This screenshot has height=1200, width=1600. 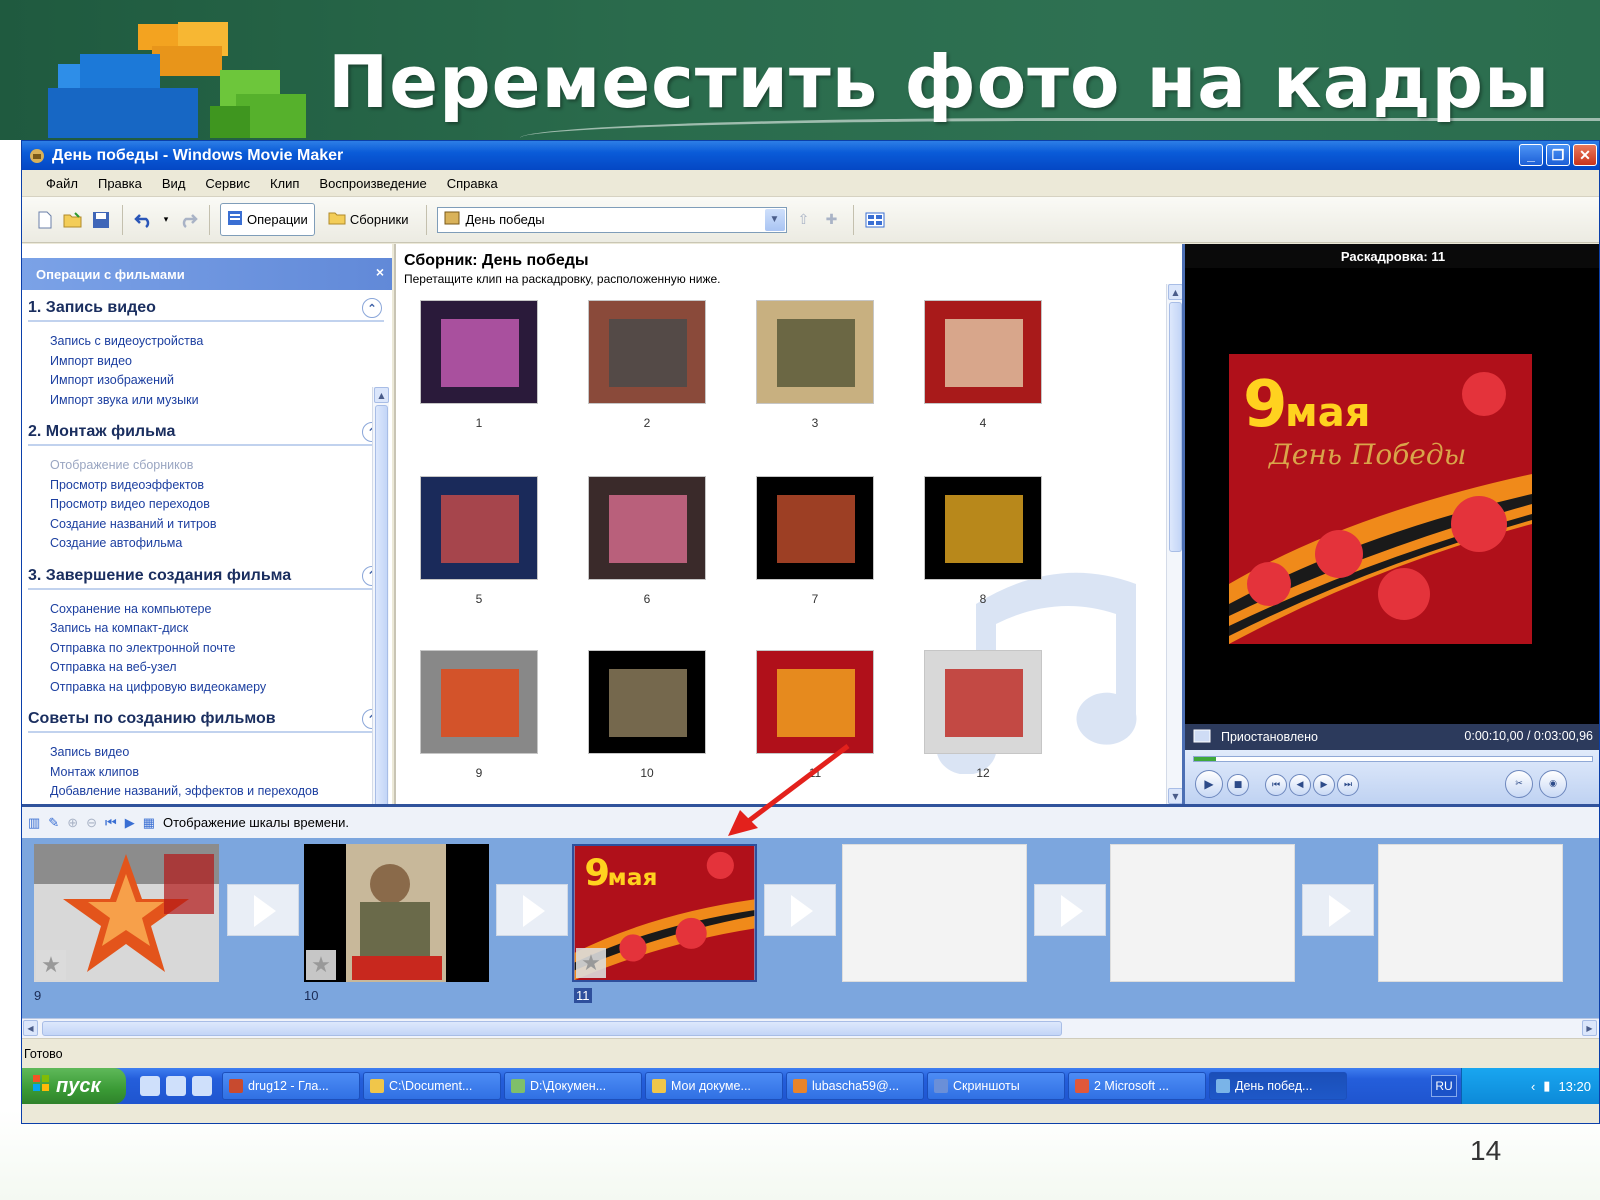 I want to click on scroll-right-icon: ▶, so click(x=1589, y=1028).